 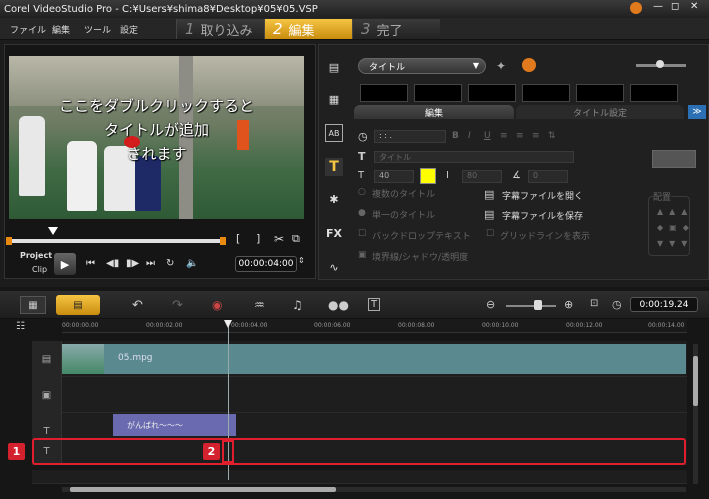 I want to click on menu-edit: 編集, so click(x=61, y=29).